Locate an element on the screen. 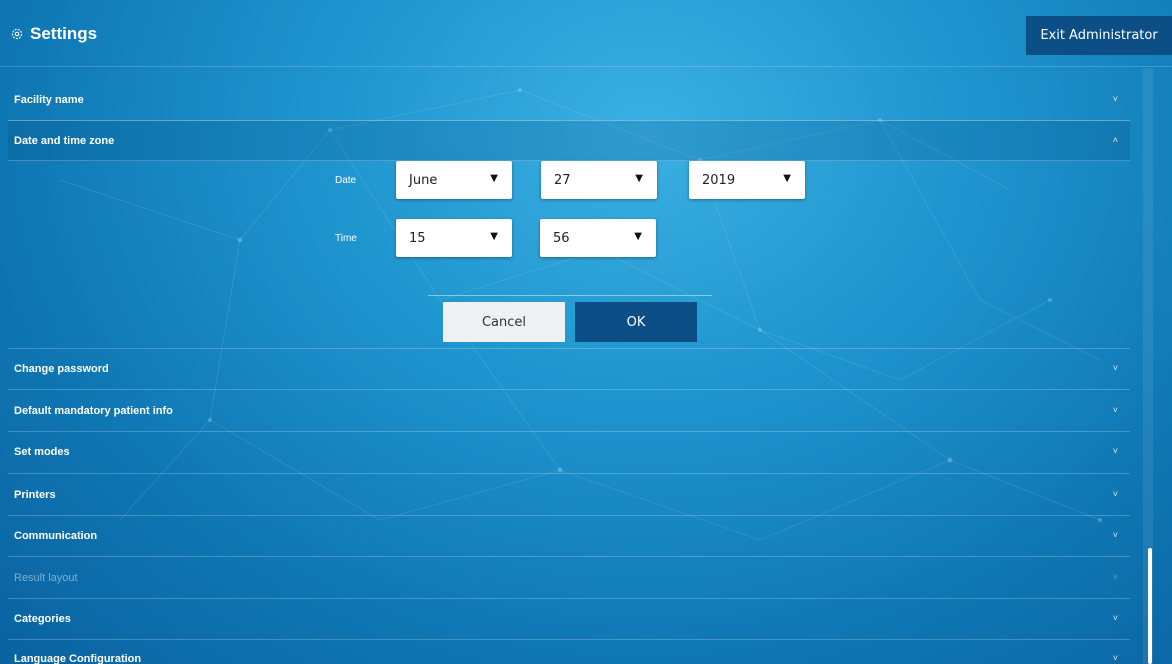  year-value: 2019 is located at coordinates (719, 180).